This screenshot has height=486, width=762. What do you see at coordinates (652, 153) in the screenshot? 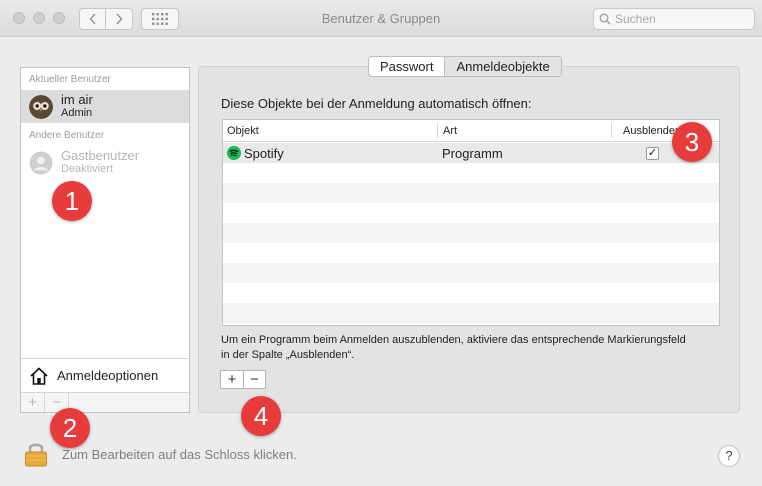
I see `hide-checkbox: ✓` at bounding box center [652, 153].